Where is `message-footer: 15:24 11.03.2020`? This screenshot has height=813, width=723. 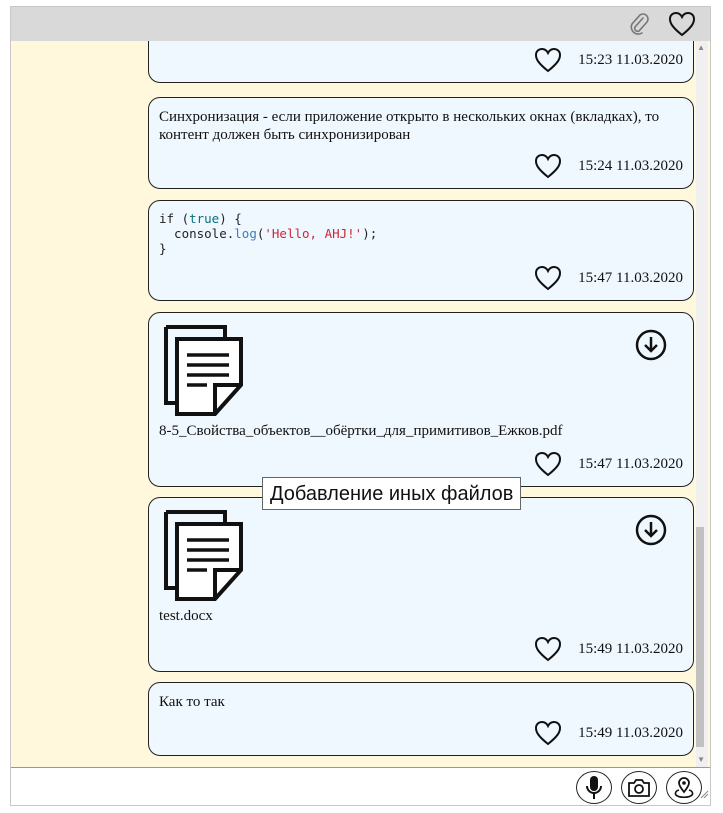
message-footer: 15:24 11.03.2020 is located at coordinates (608, 166).